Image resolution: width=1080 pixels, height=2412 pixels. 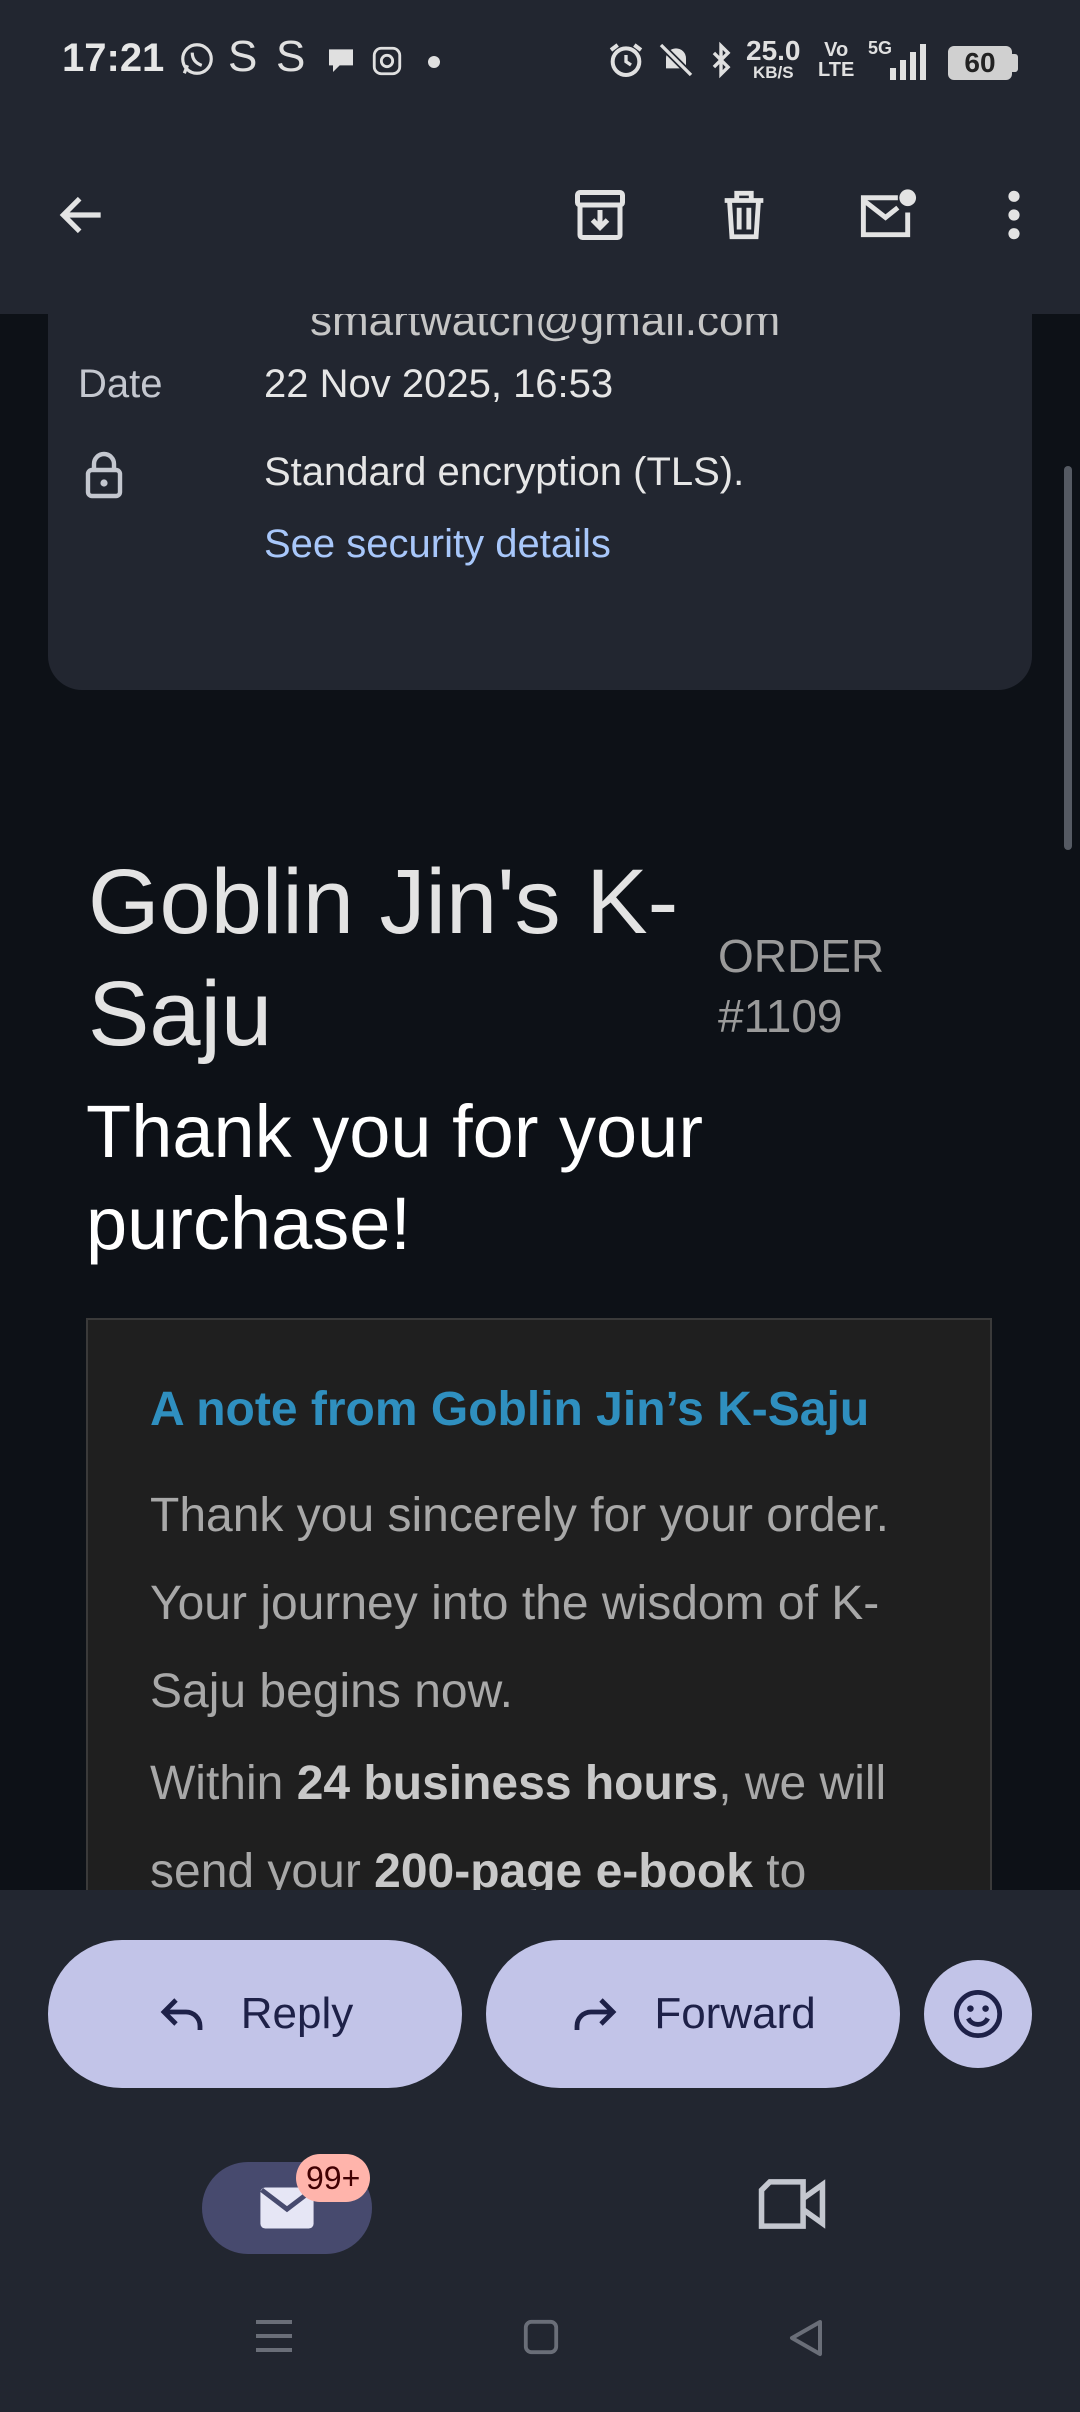 What do you see at coordinates (836, 60) in the screenshot?
I see `volte-indicator: Vo LTE` at bounding box center [836, 60].